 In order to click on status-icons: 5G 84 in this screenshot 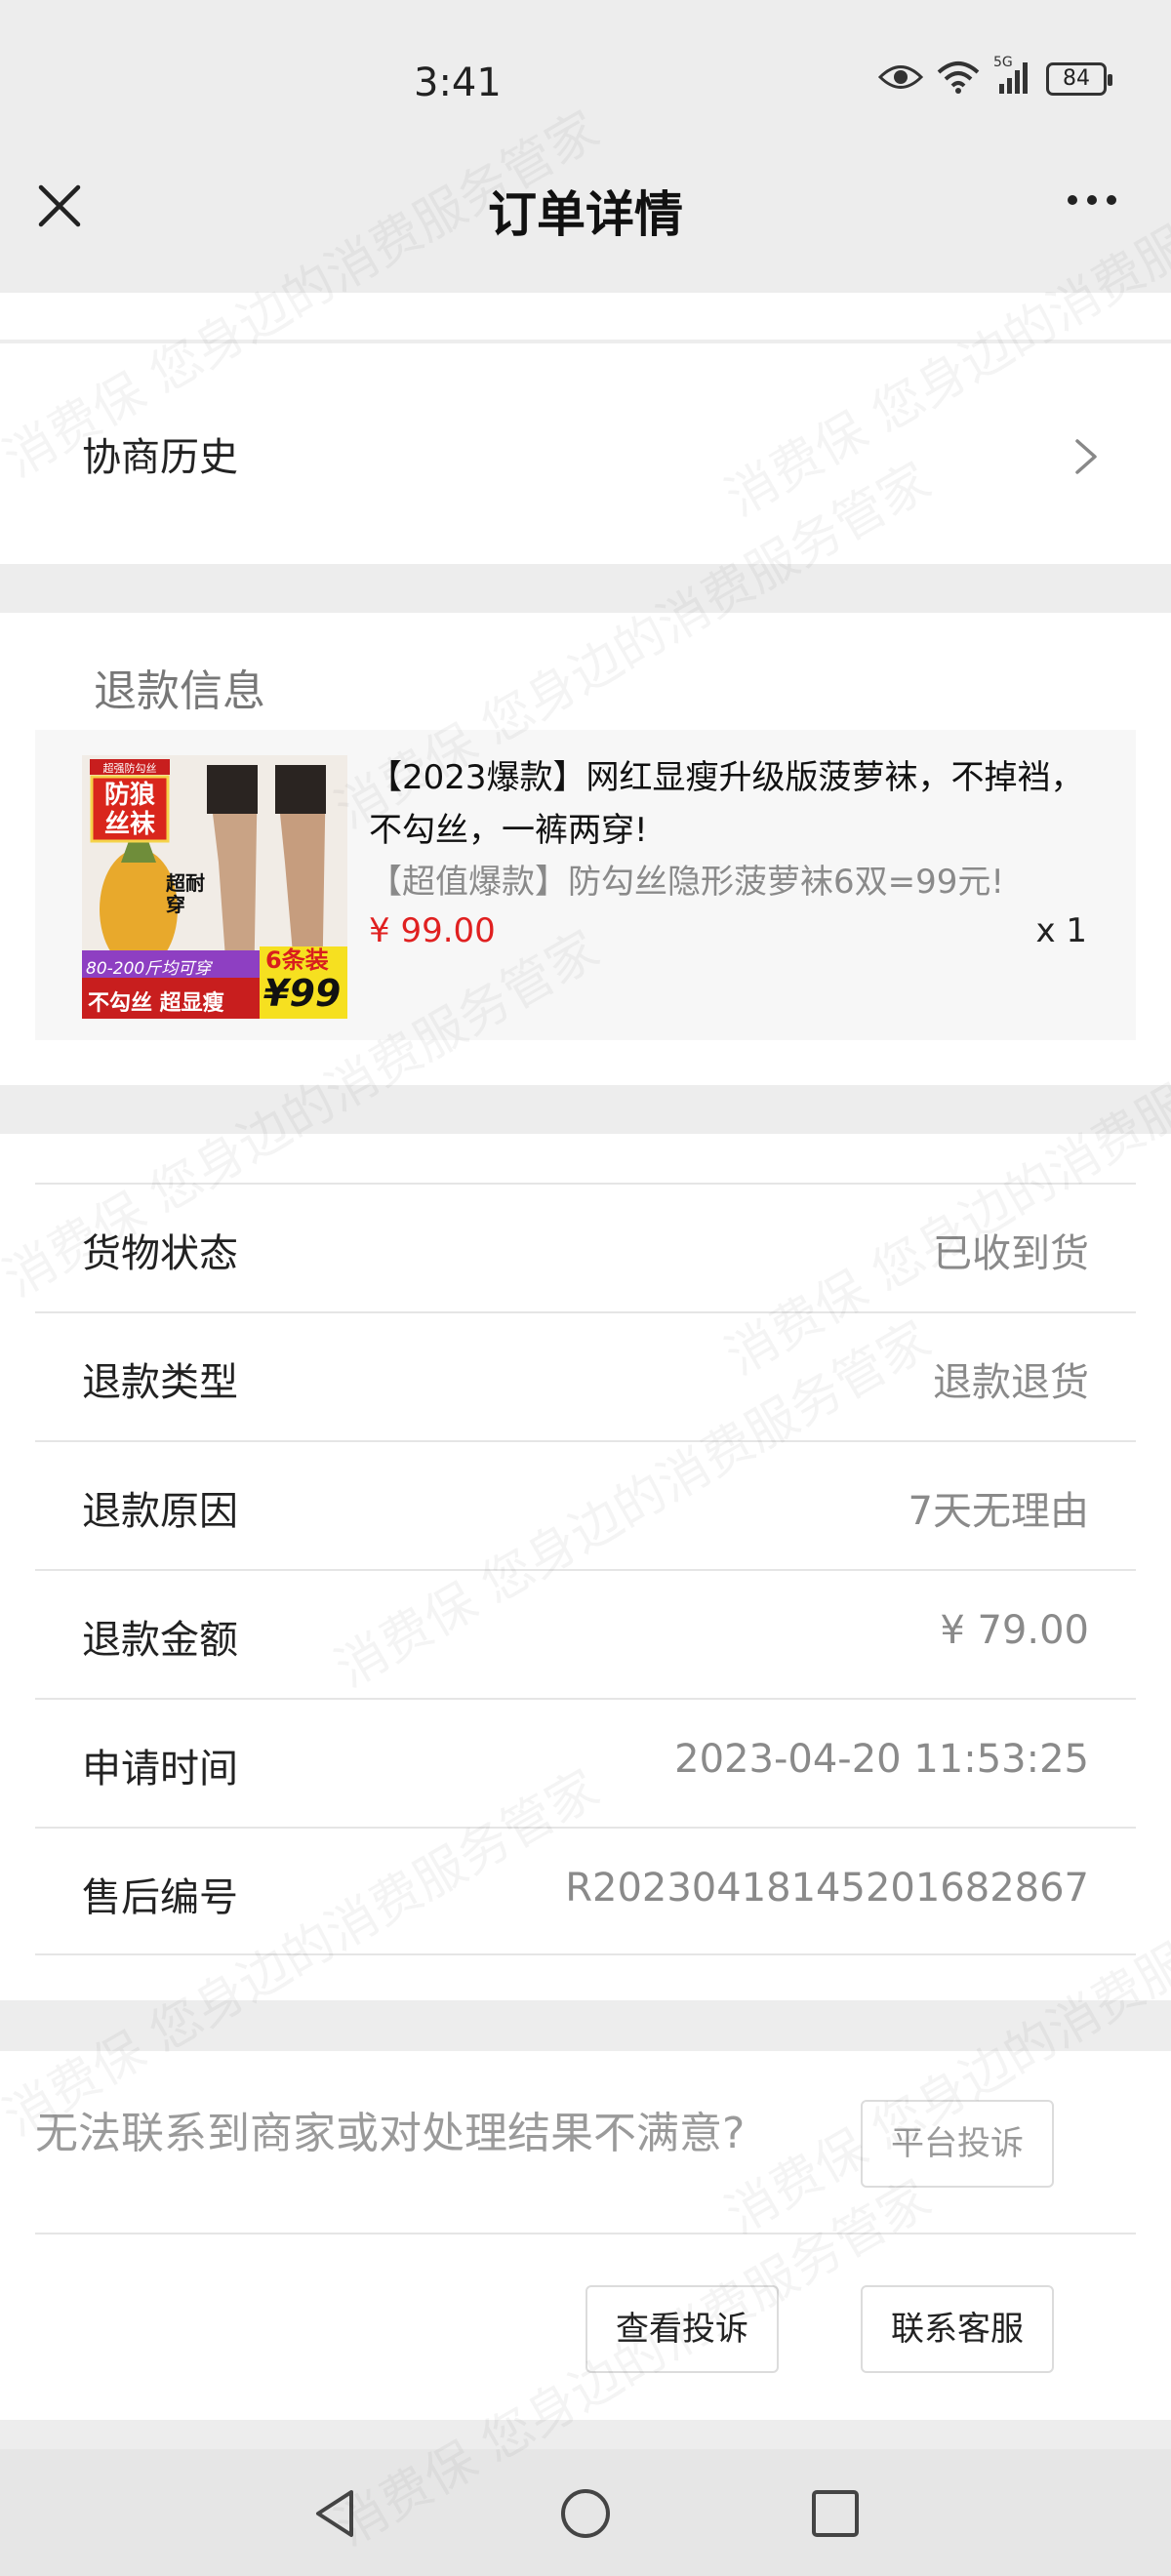, I will do `click(994, 76)`.